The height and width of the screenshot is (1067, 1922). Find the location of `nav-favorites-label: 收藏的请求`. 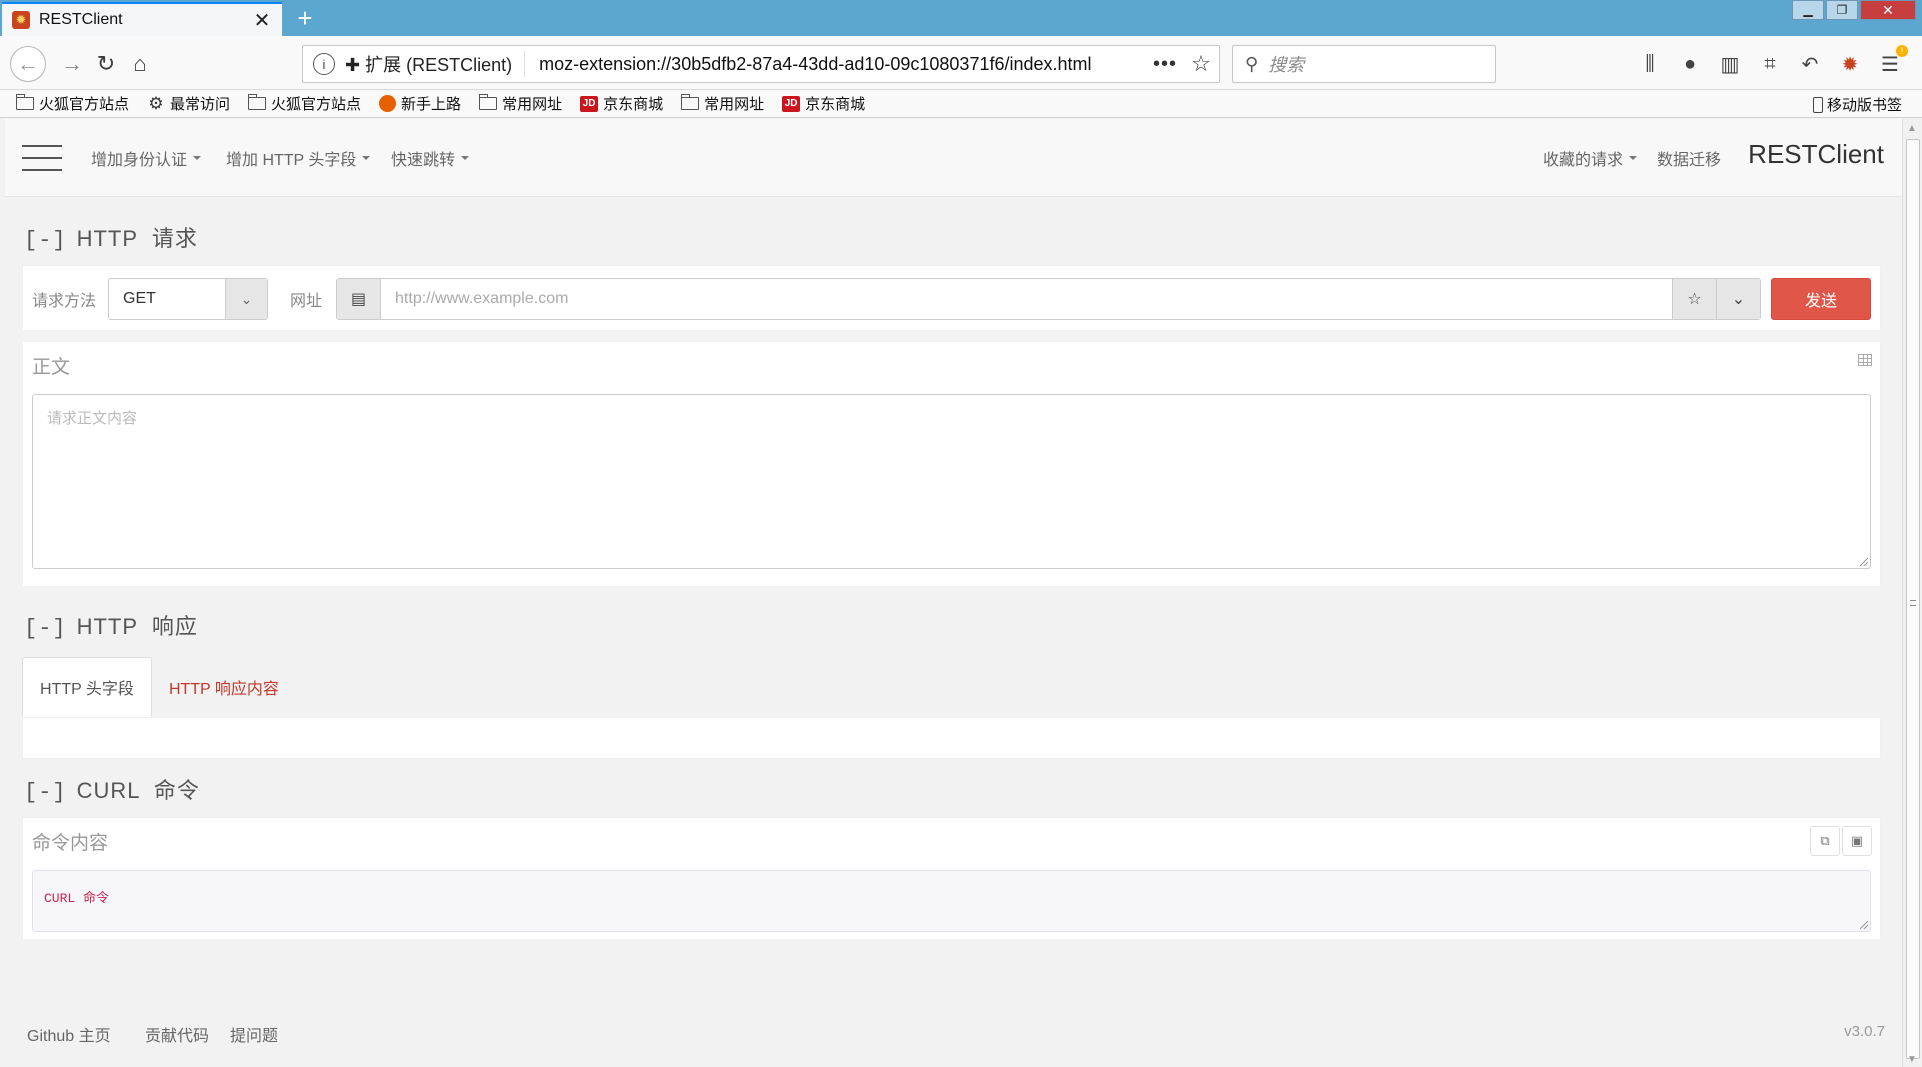

nav-favorites-label: 收藏的请求 is located at coordinates (1583, 160).